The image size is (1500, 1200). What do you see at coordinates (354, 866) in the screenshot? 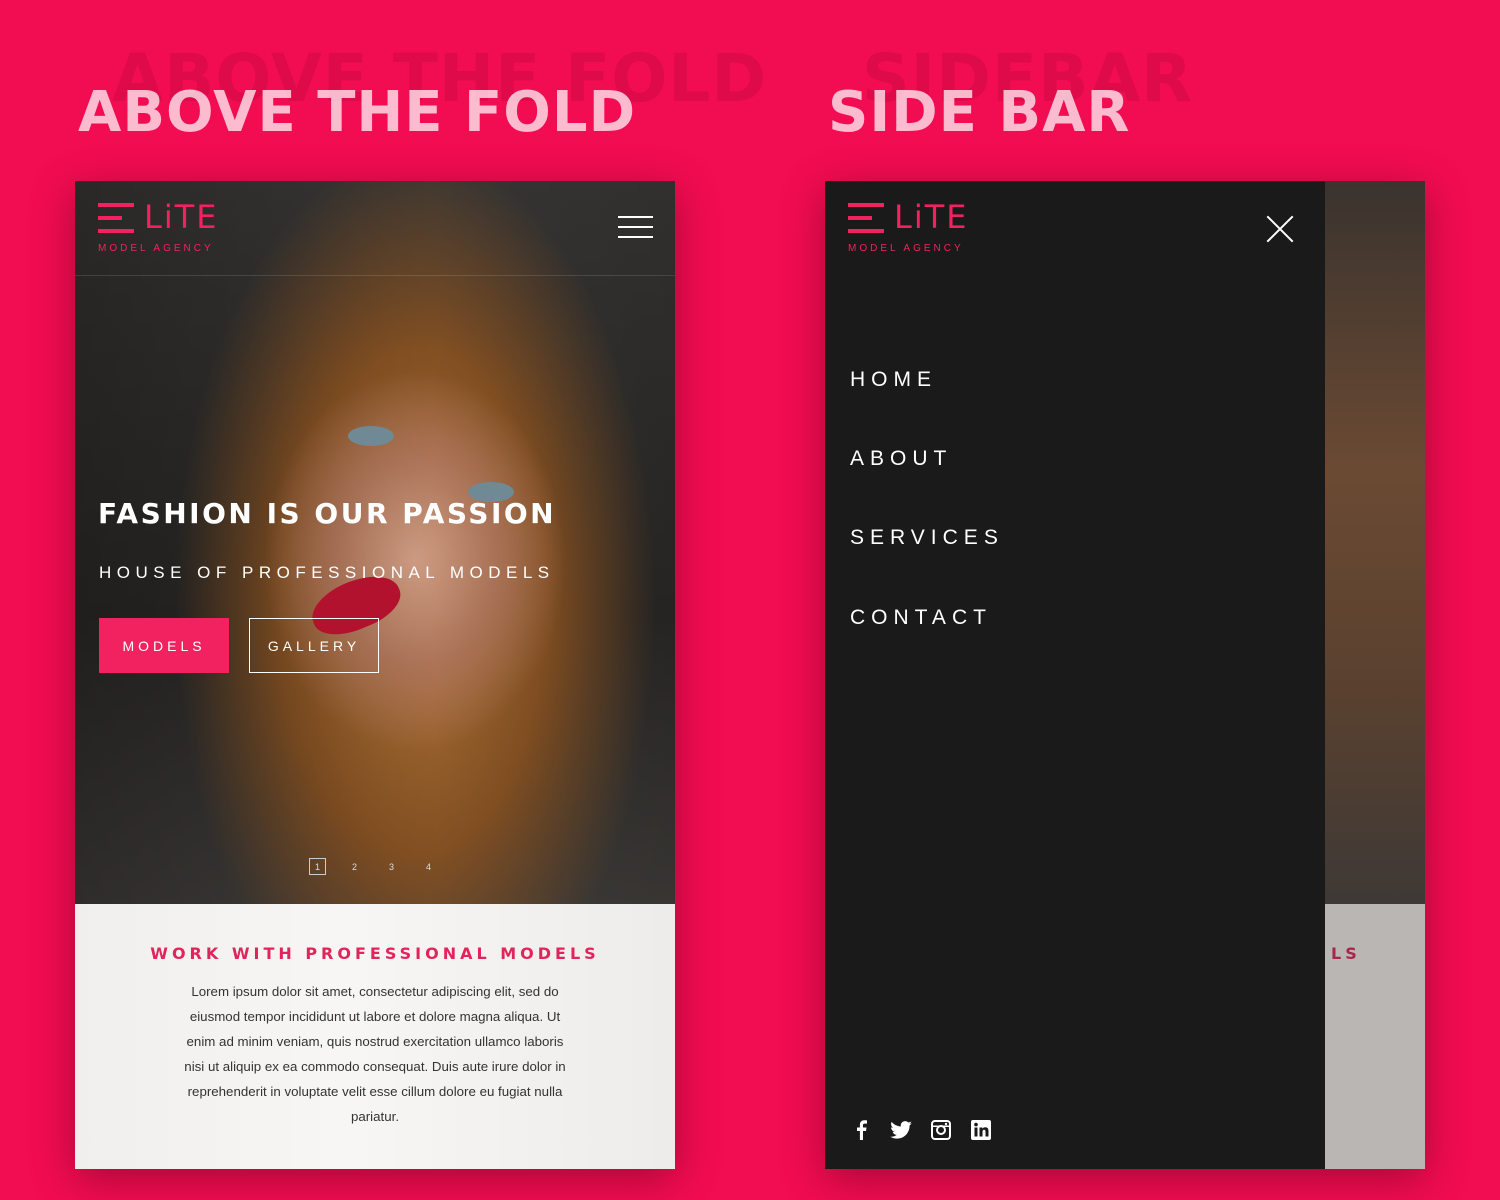
I see `pager-item: 2` at bounding box center [354, 866].